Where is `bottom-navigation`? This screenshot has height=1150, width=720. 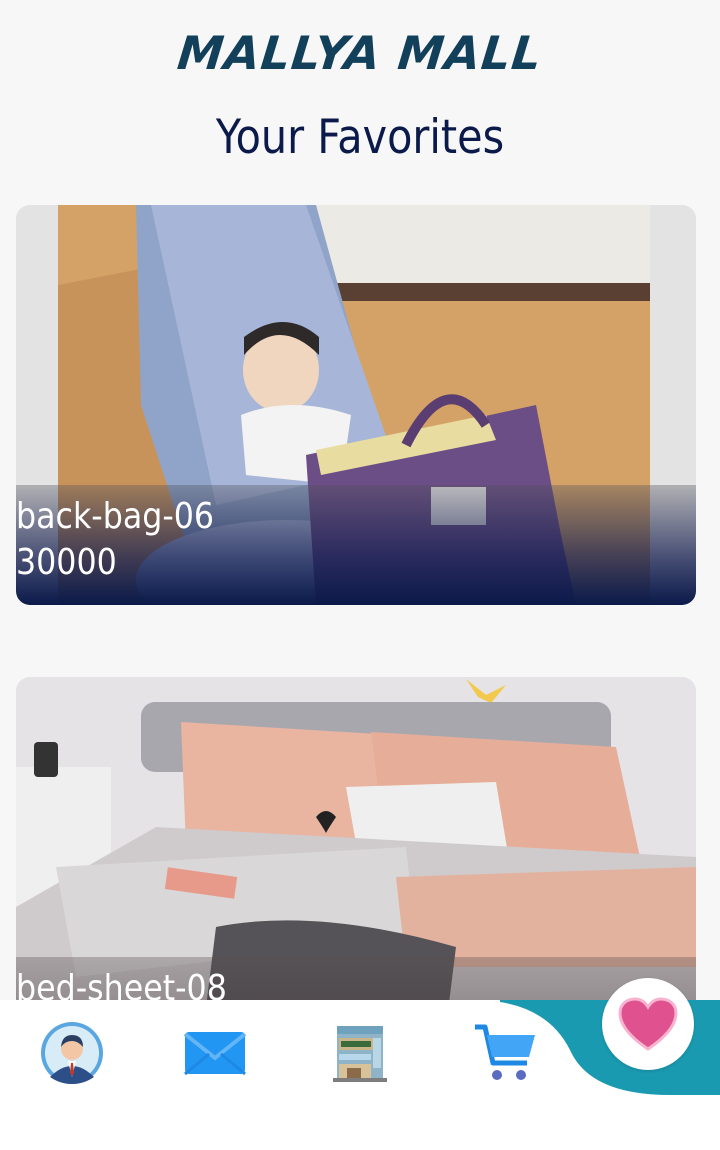 bottom-navigation is located at coordinates (360, 1064).